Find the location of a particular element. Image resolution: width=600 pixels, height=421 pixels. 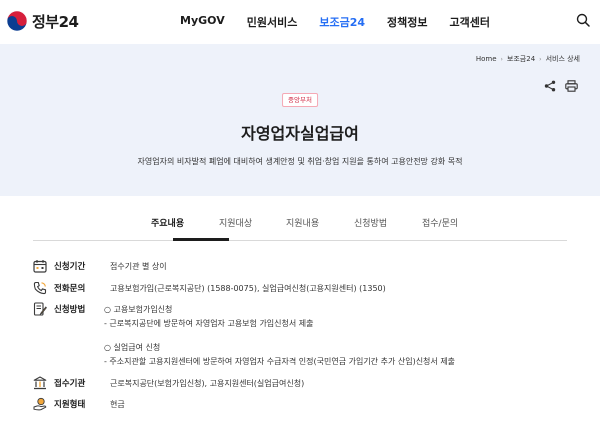

main-nav: MyGOV 민원서비스 보조금24 정책정보 고객센터 is located at coordinates (346, 22).